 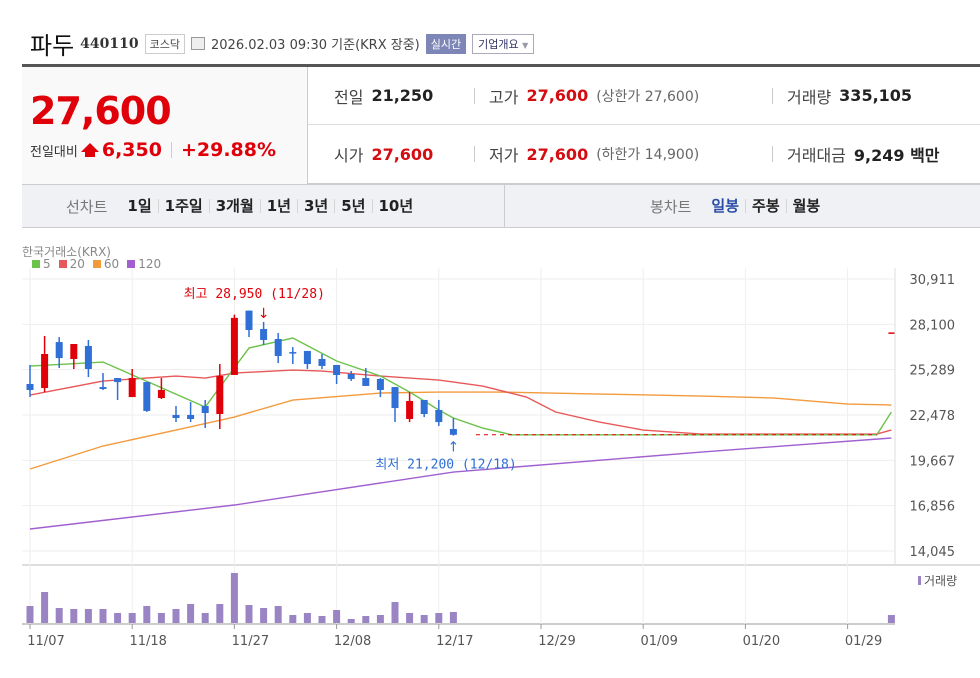 I want to click on up-arrow-icon: ↑, so click(x=454, y=448).